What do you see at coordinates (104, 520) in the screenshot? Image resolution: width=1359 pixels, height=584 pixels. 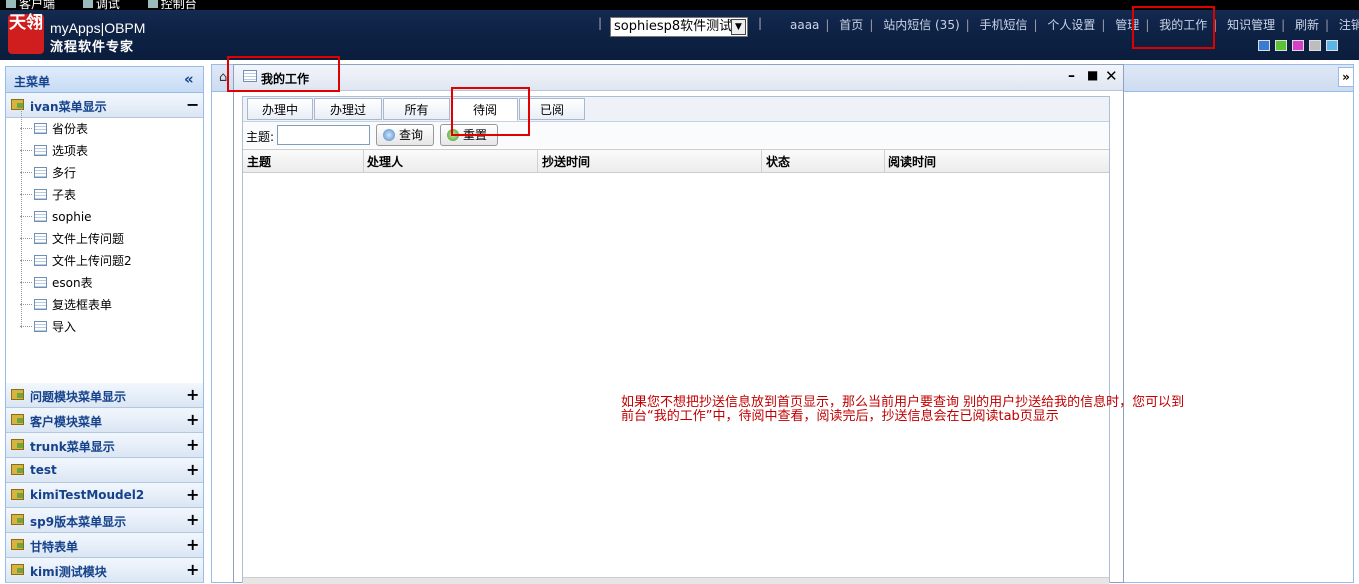 I see `menu-group: sp9版本菜单显示 +` at bounding box center [104, 520].